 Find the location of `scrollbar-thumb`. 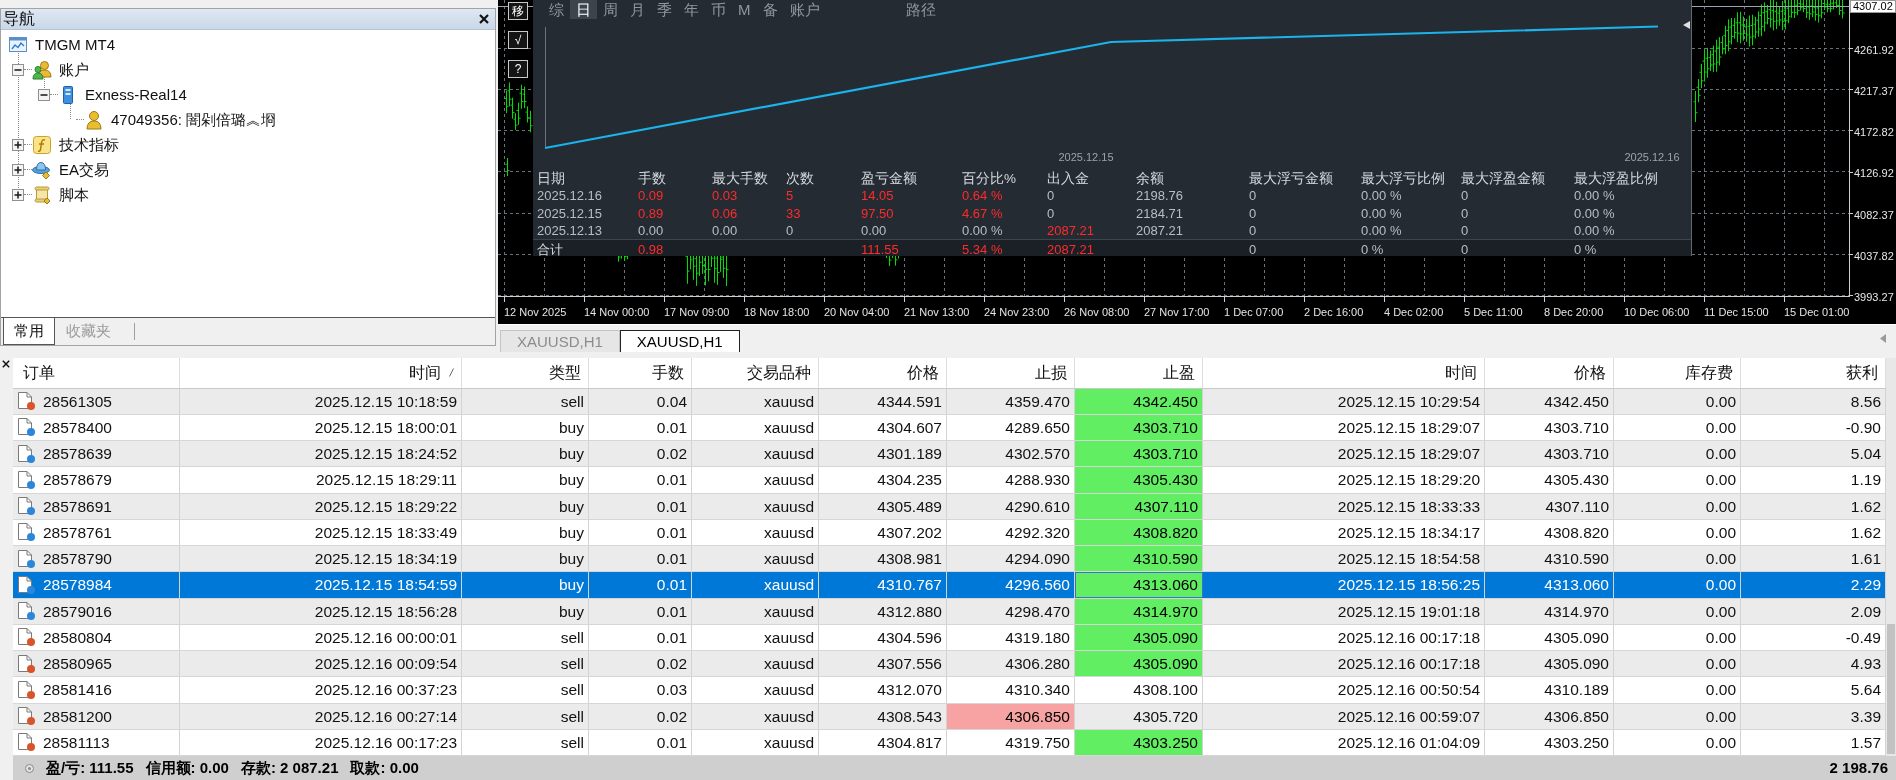

scrollbar-thumb is located at coordinates (1891, 689).